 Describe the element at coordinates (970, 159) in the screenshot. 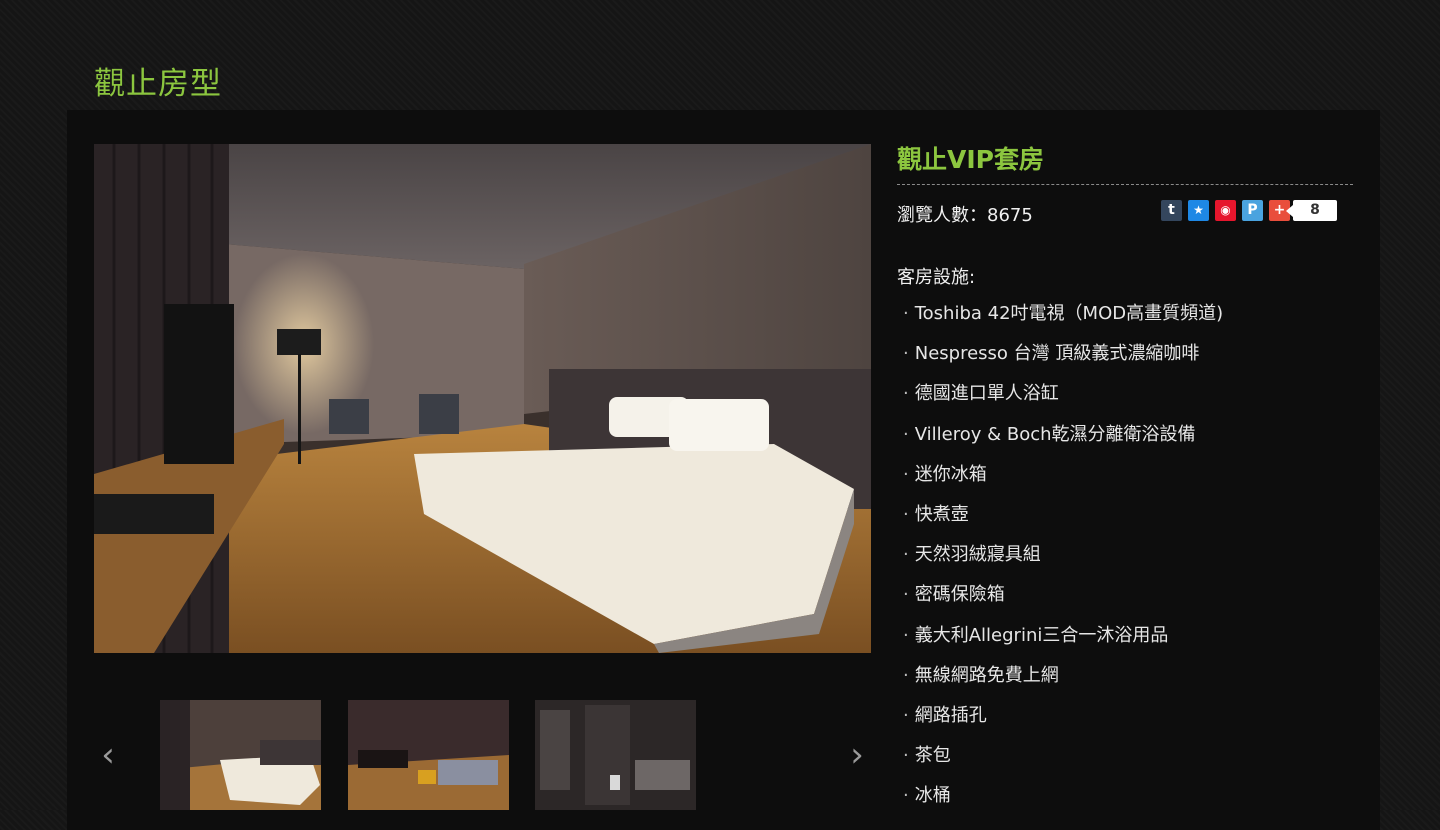

I see `room-name: 觀止VIP套房` at that location.